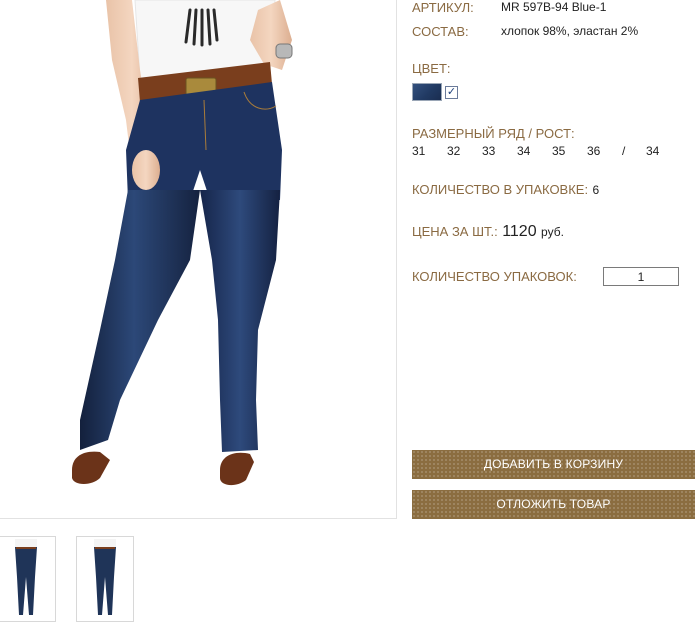 This screenshot has height=623, width=695. What do you see at coordinates (559, 151) in the screenshot?
I see `size-item: 35` at bounding box center [559, 151].